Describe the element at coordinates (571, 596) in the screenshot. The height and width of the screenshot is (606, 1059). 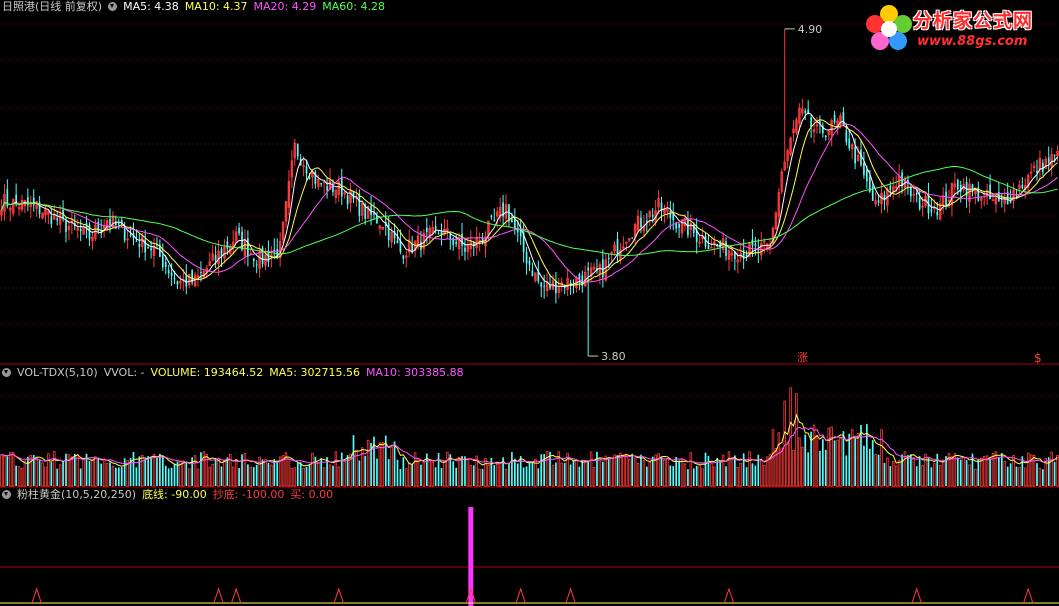
I see `indicator-triangle` at that location.